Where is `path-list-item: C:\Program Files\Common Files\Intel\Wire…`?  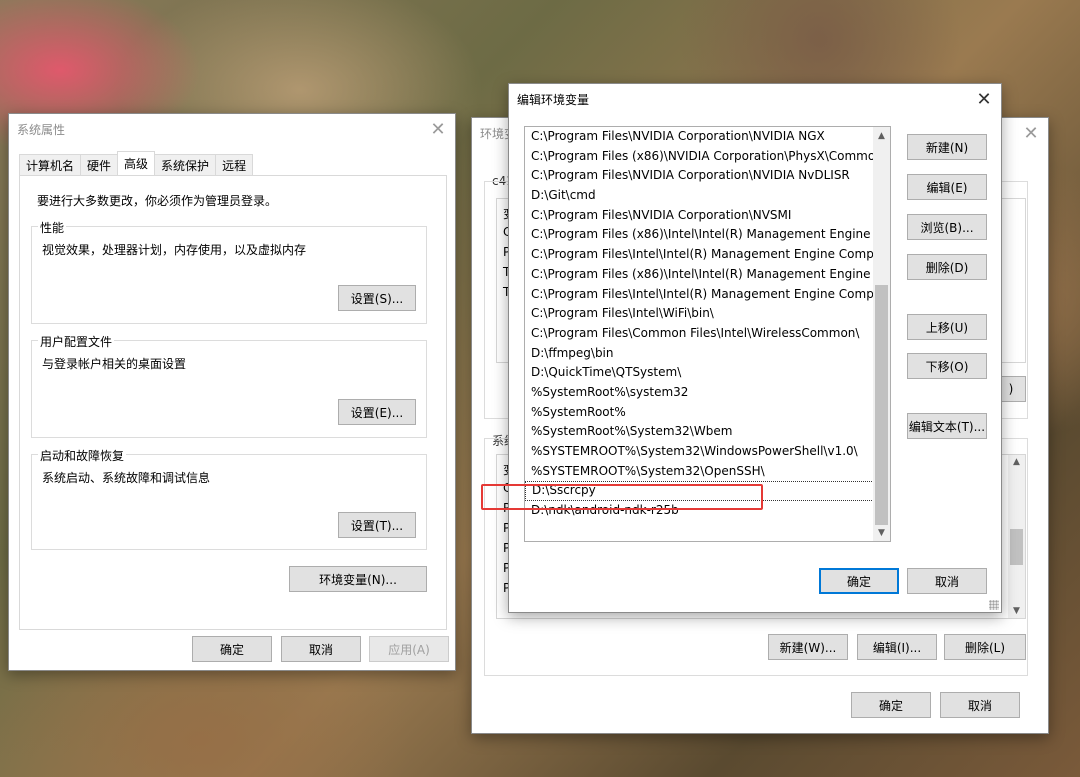 path-list-item: C:\Program Files\Common Files\Intel\Wire… is located at coordinates (699, 334).